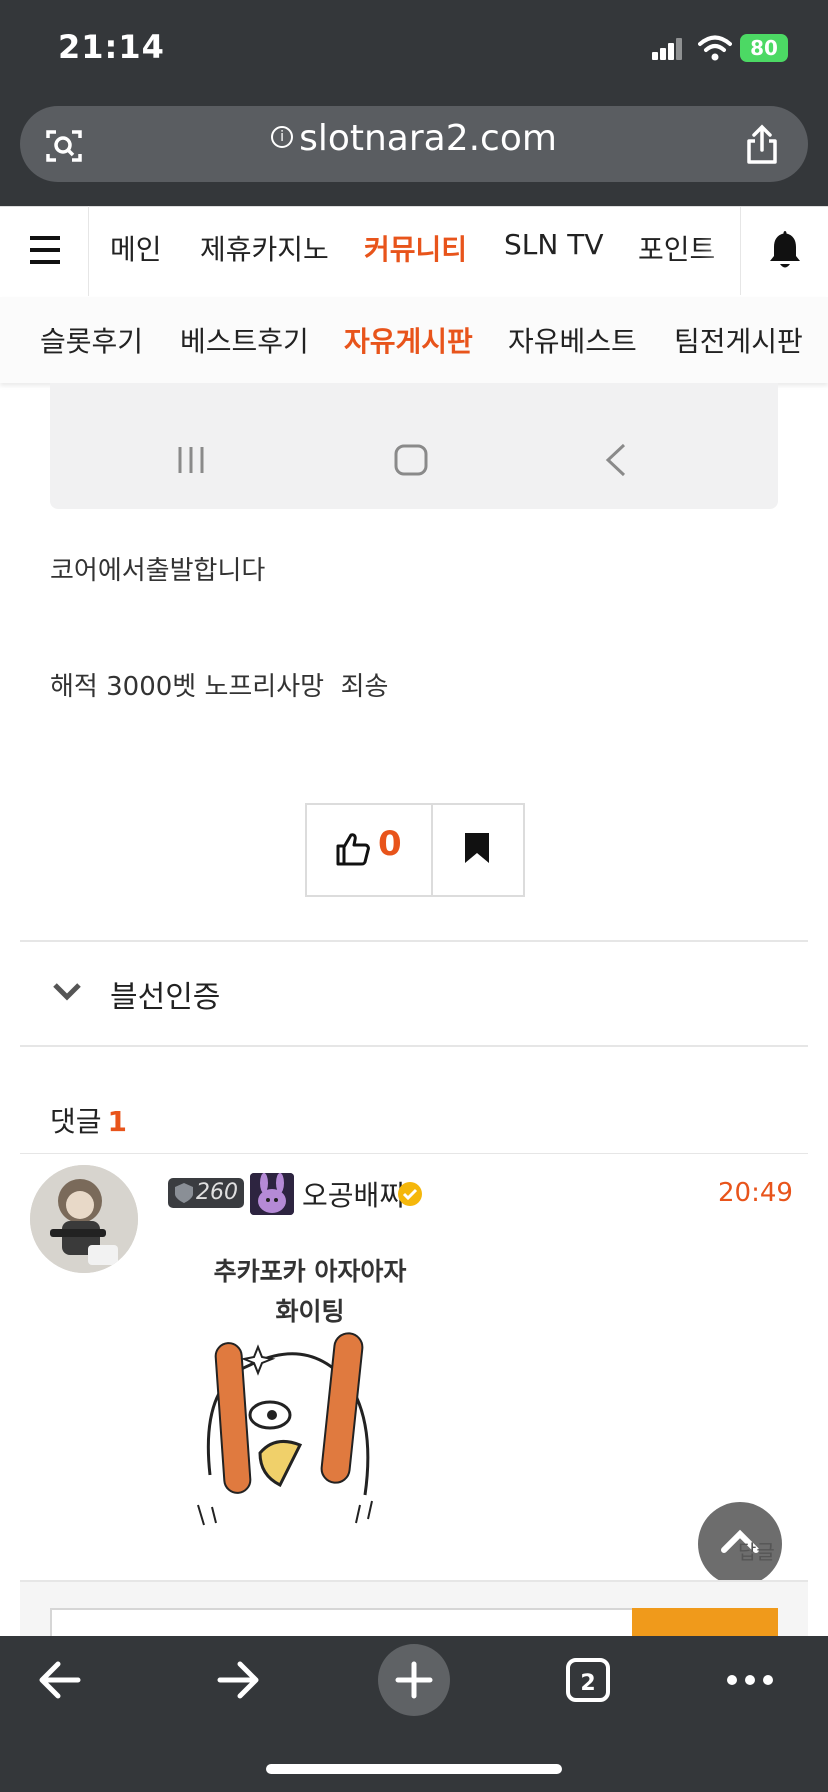  I want to click on badge-section-toggle: 블선인증, so click(165, 994).